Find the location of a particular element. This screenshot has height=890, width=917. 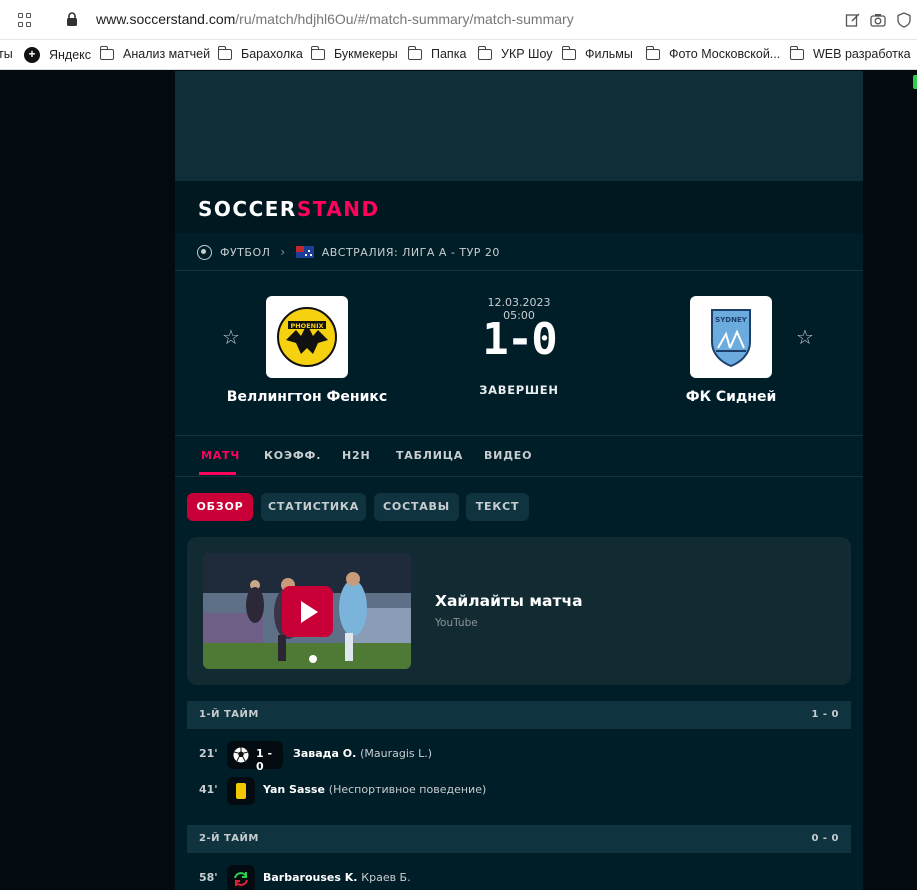

video-thumbnail is located at coordinates (307, 611).